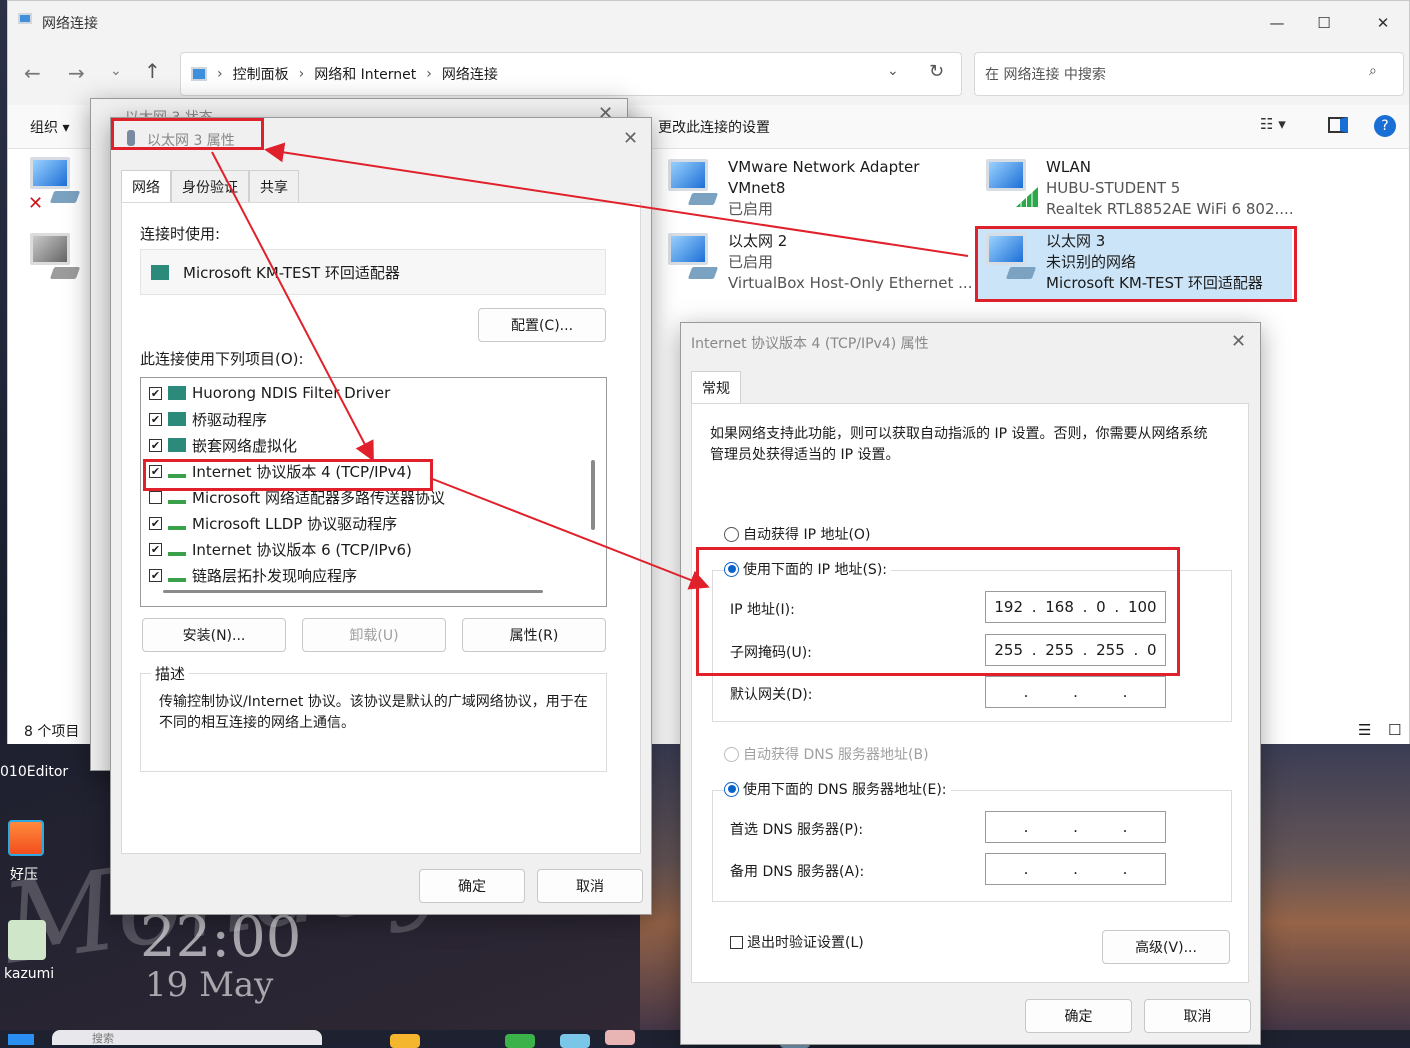 This screenshot has width=1410, height=1048. I want to click on annotation-box-ipv4, so click(288, 475).